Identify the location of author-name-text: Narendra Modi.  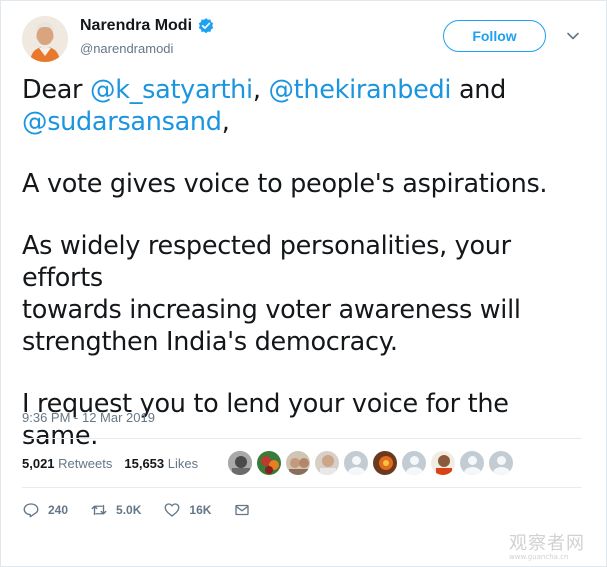
(136, 25).